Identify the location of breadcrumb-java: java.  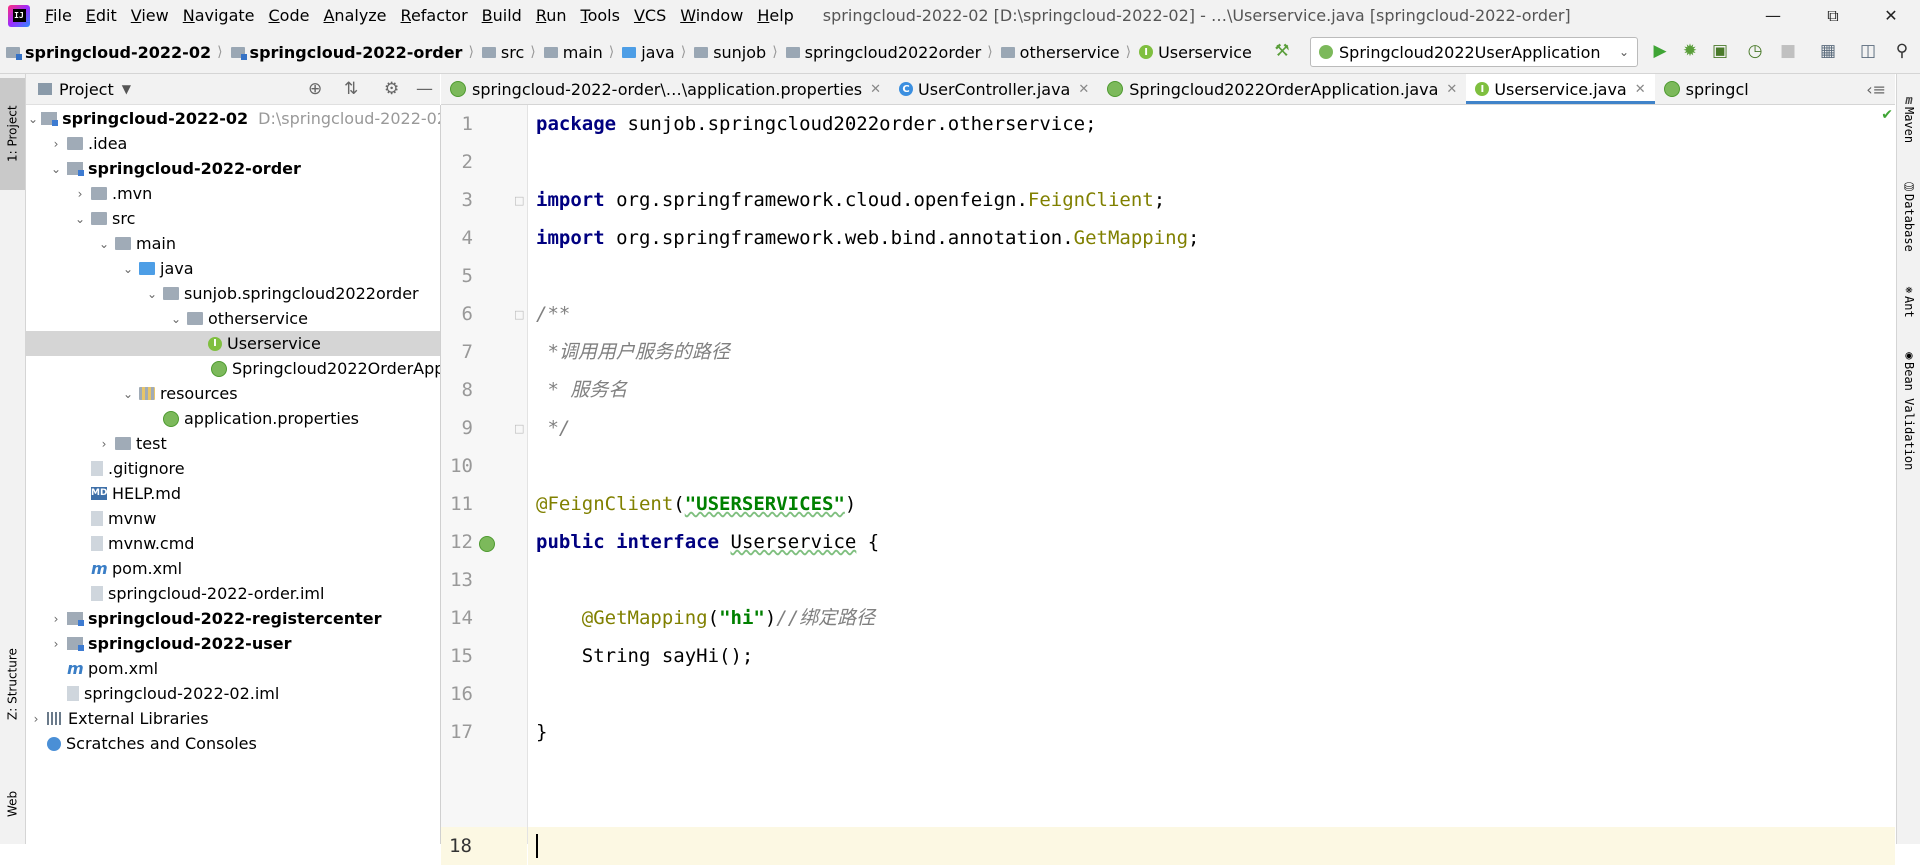
(648, 52).